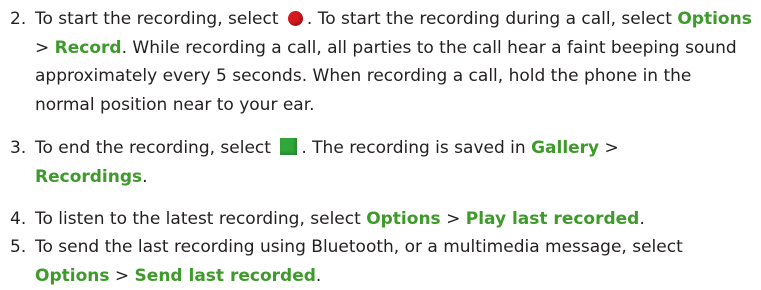 Image resolution: width=761 pixels, height=290 pixels. I want to click on step-number: 4., so click(18, 219).